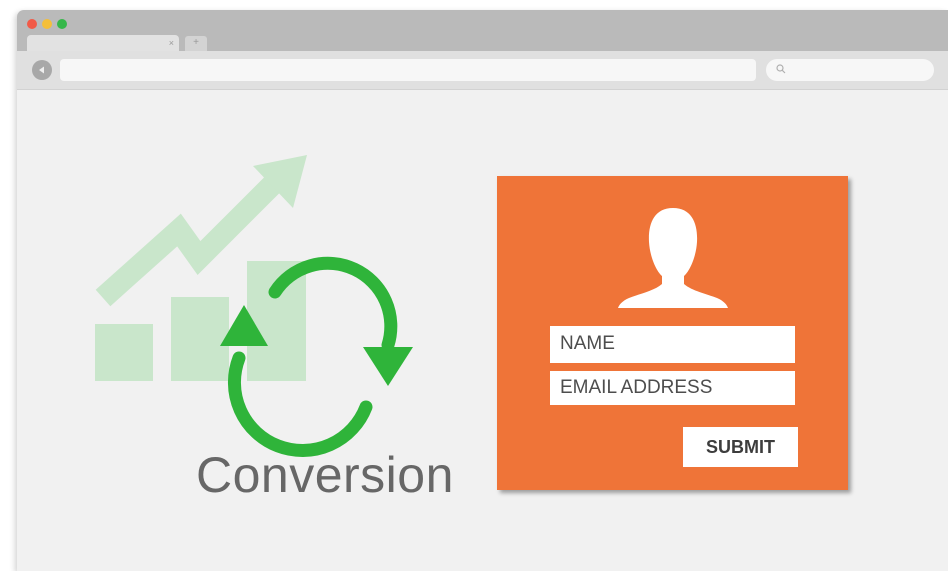 The height and width of the screenshot is (571, 948). I want to click on conversion-label: Conversion, so click(325, 475).